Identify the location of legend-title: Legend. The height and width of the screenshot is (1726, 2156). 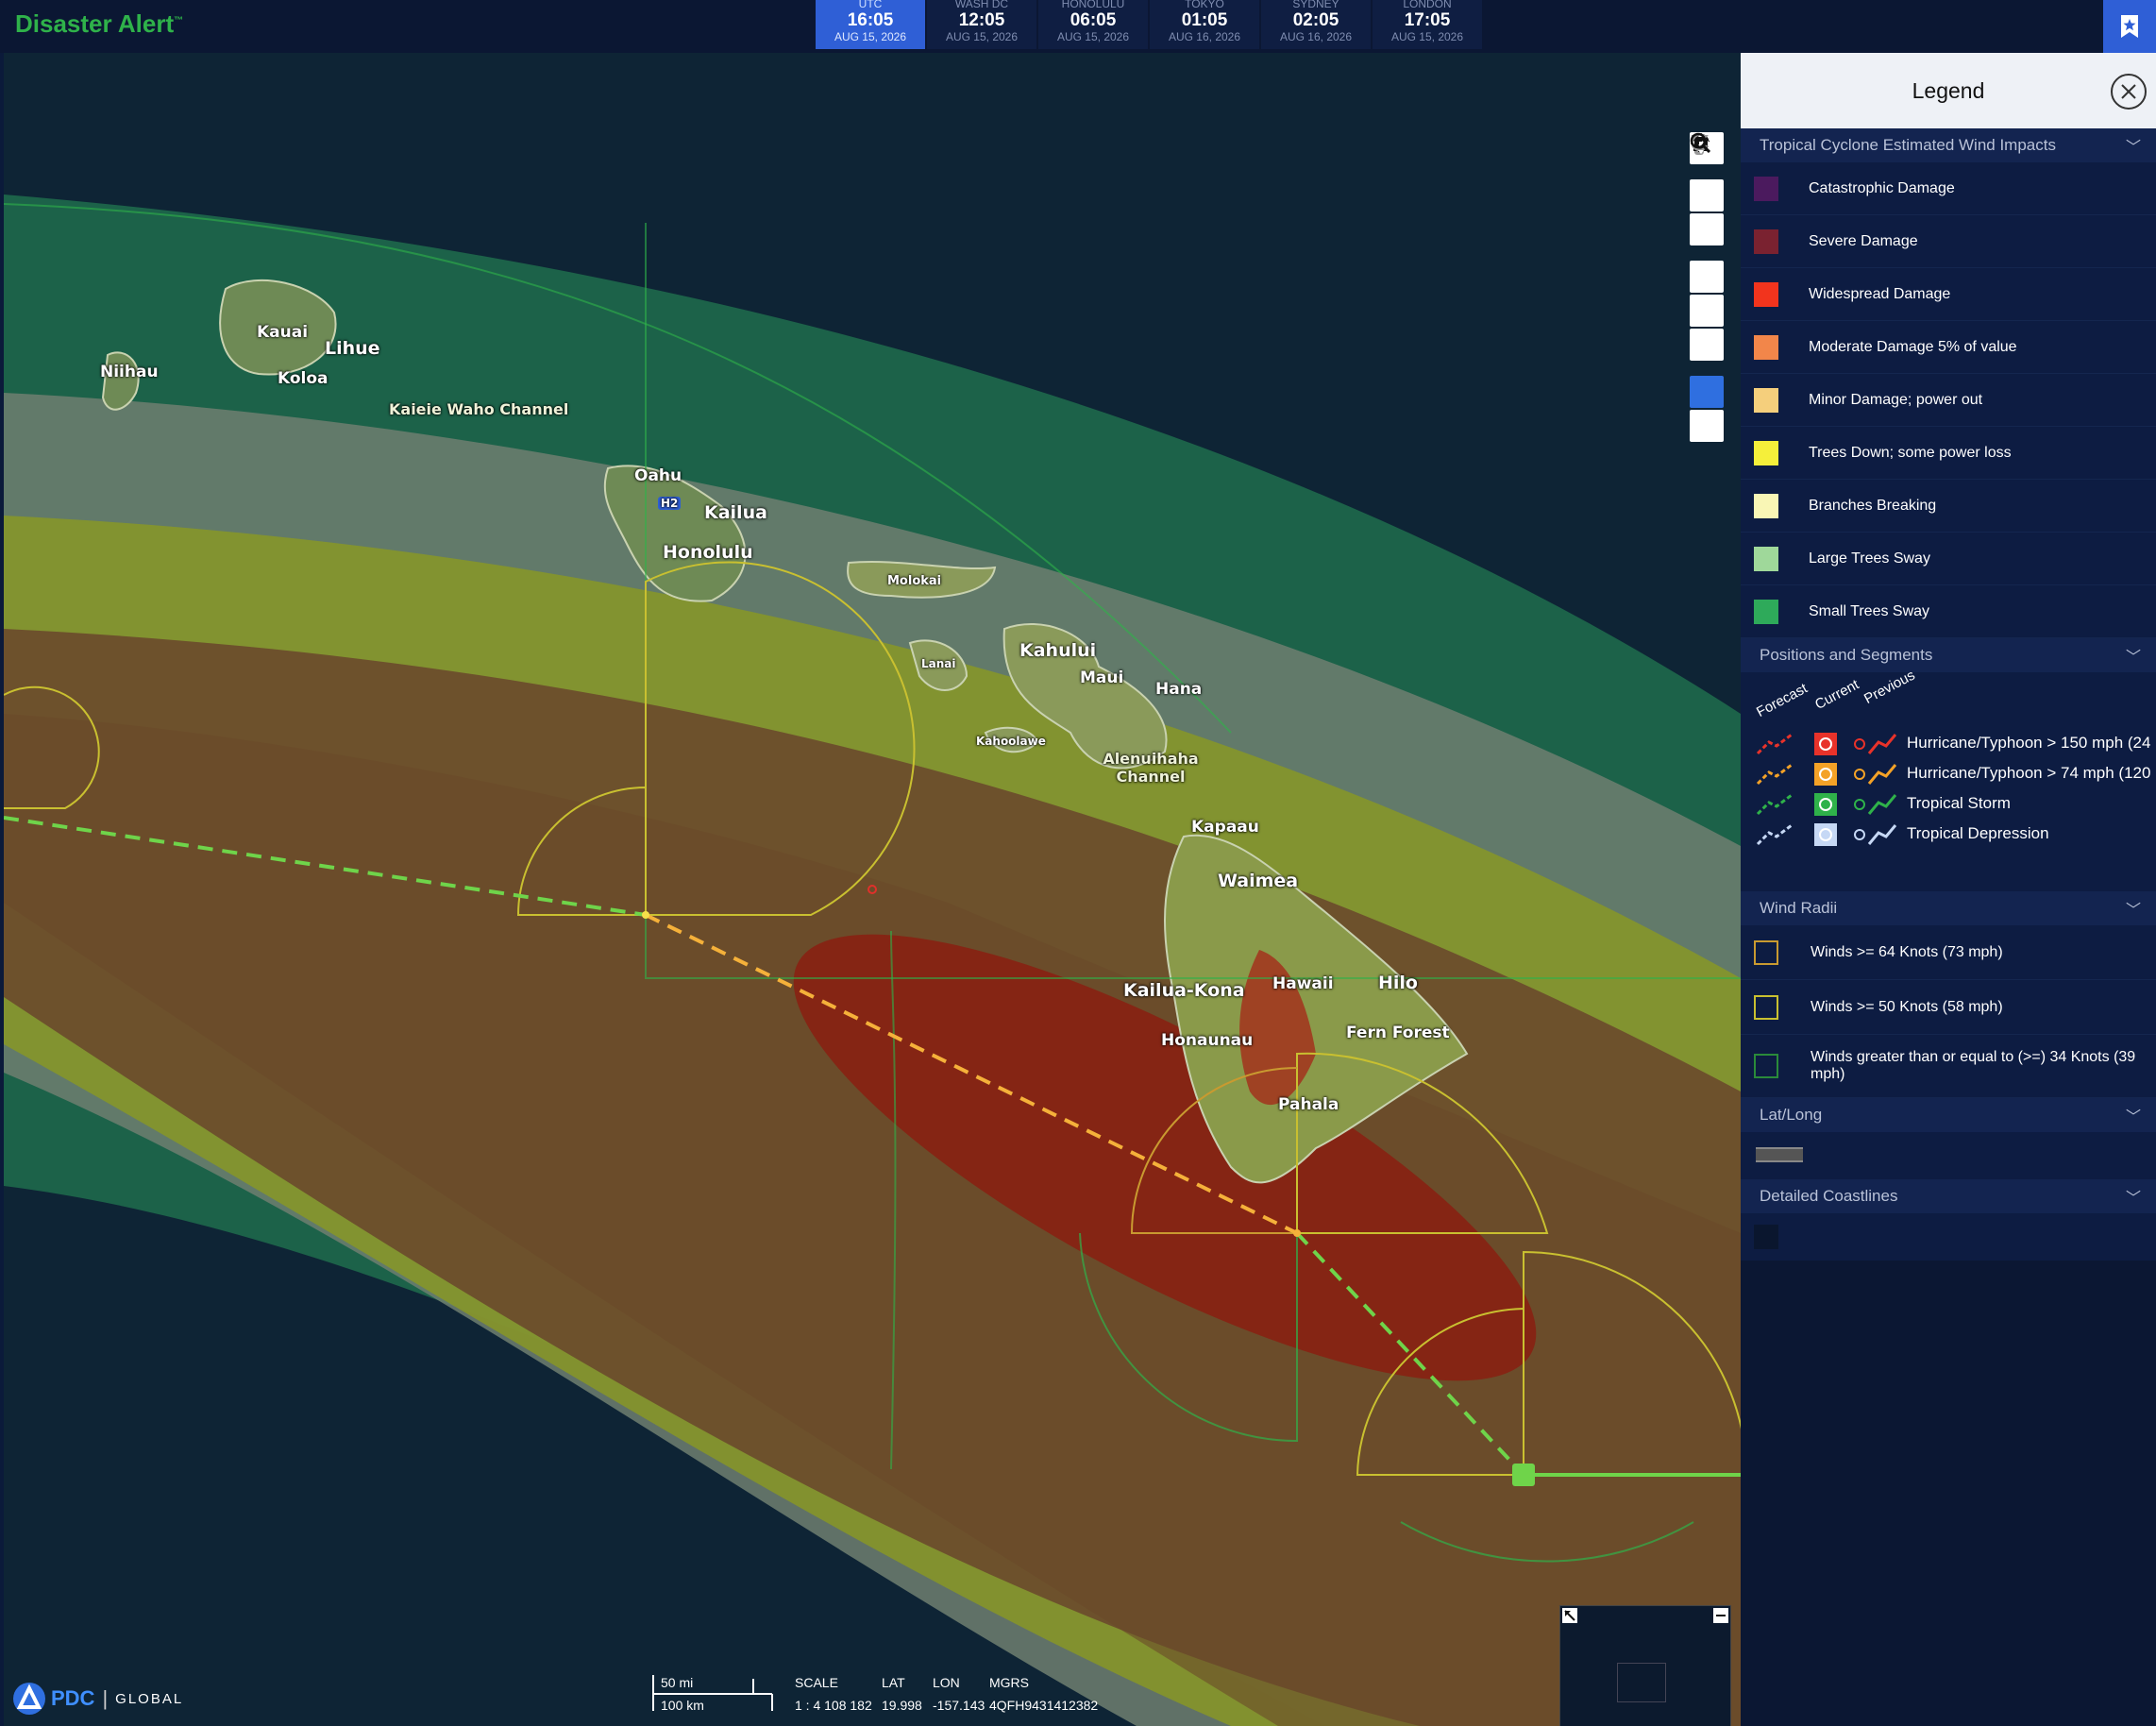
(1948, 90).